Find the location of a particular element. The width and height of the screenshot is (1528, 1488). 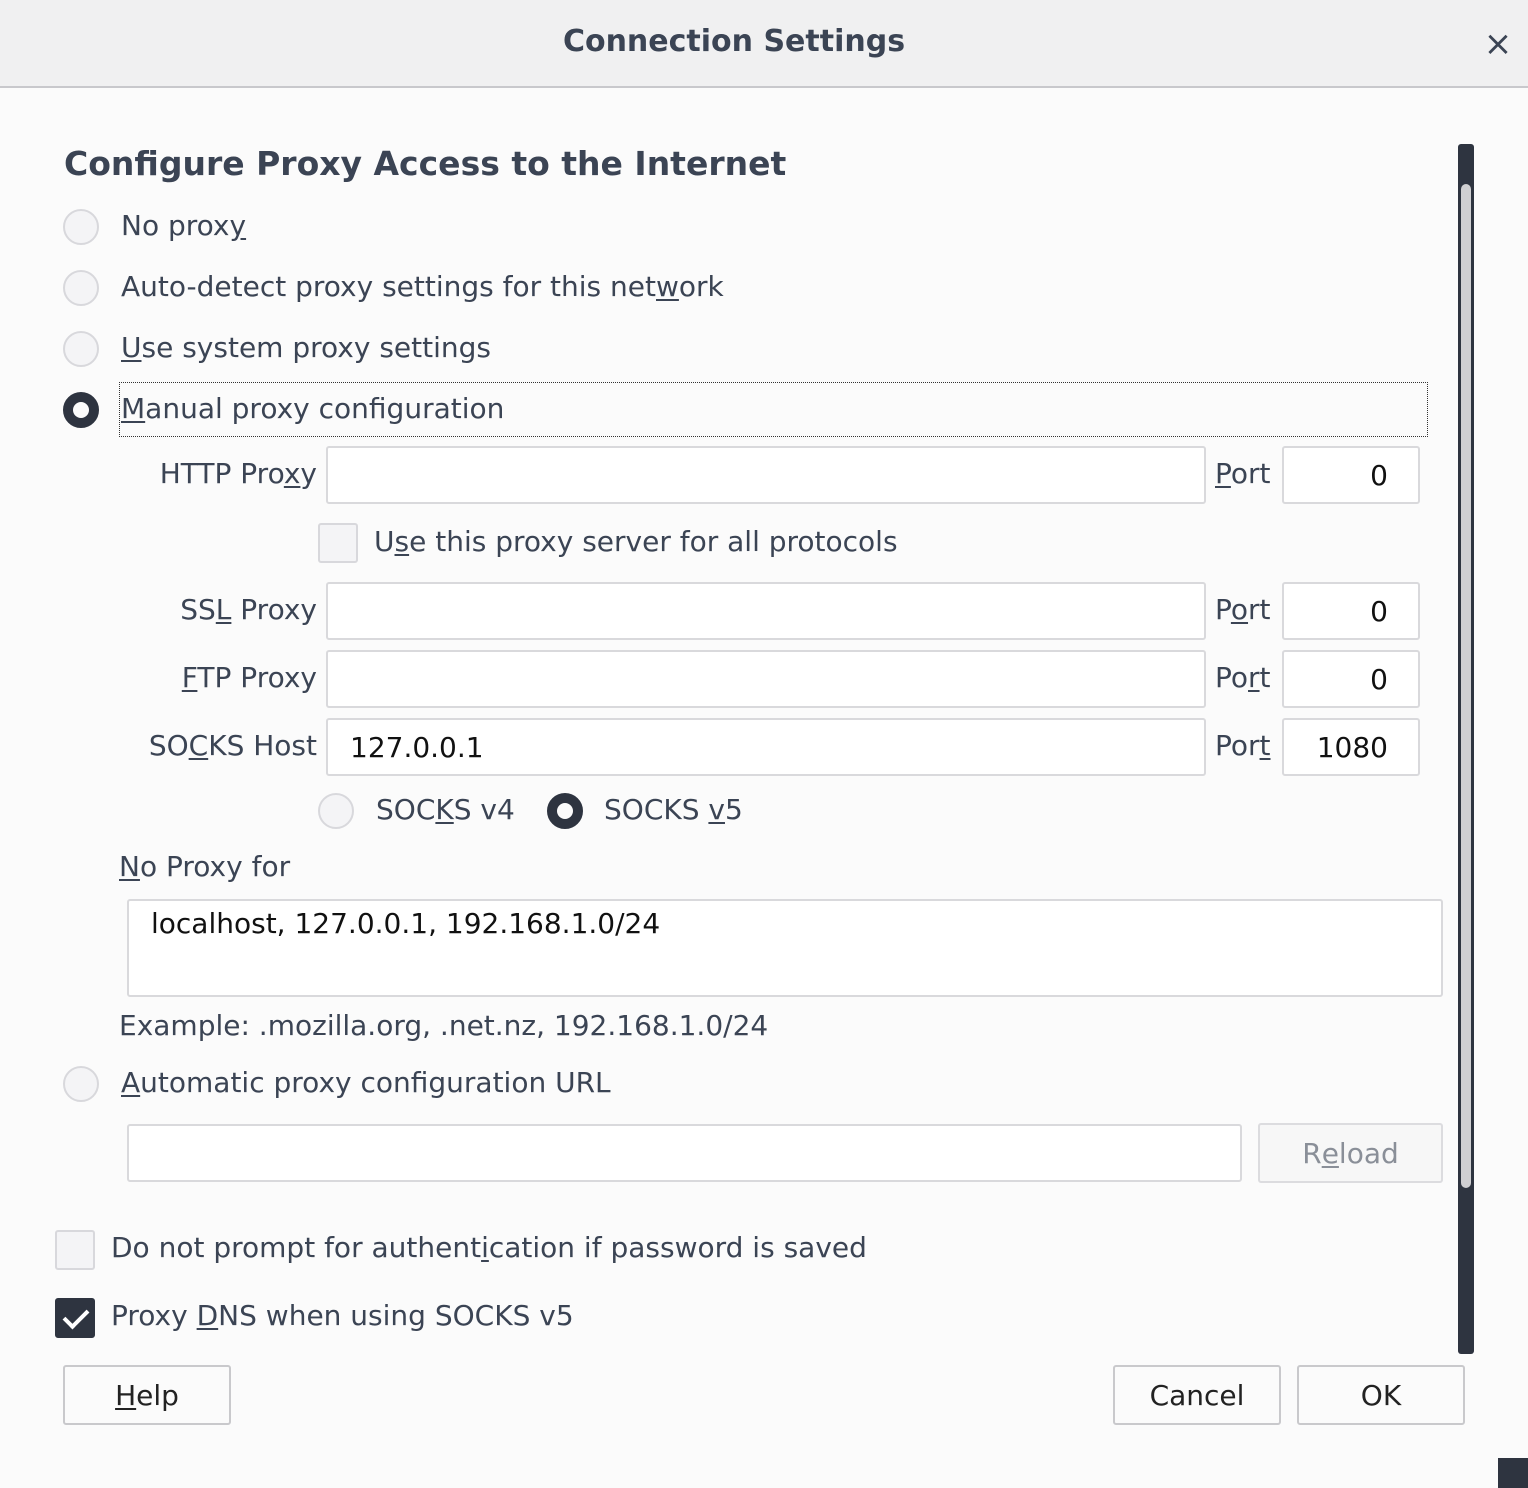

auto-detect-radio is located at coordinates (81, 288).